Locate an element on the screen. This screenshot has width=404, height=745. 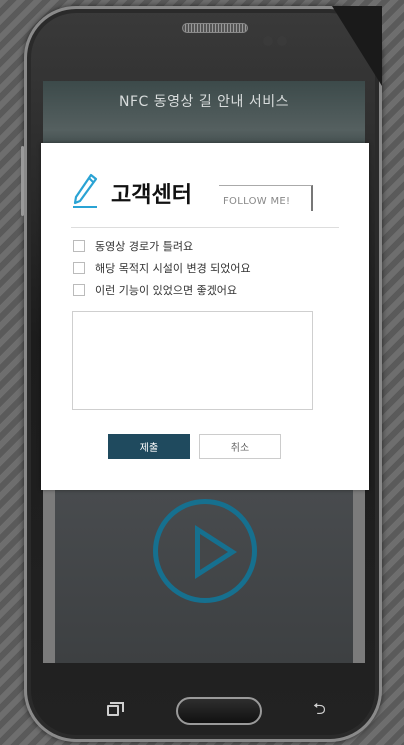
option-label: 이런 기능이 있었으면 좋겠어요 is located at coordinates (166, 290).